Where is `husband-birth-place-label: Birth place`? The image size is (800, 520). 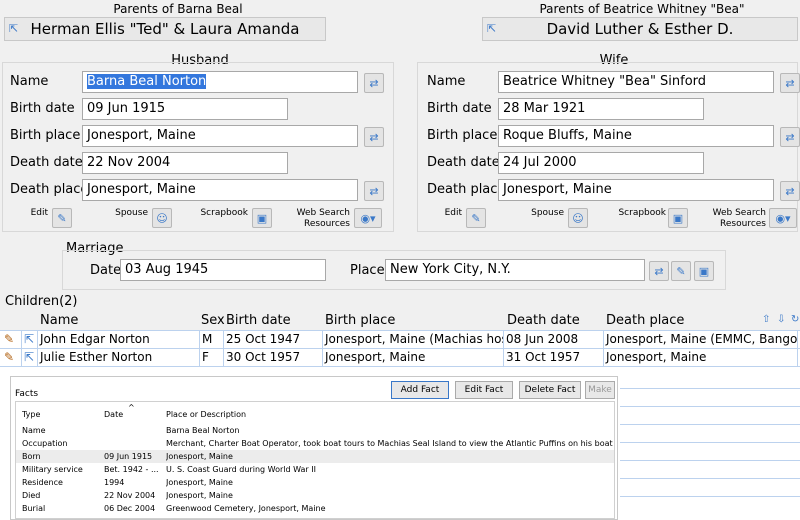 husband-birth-place-label: Birth place is located at coordinates (45, 135).